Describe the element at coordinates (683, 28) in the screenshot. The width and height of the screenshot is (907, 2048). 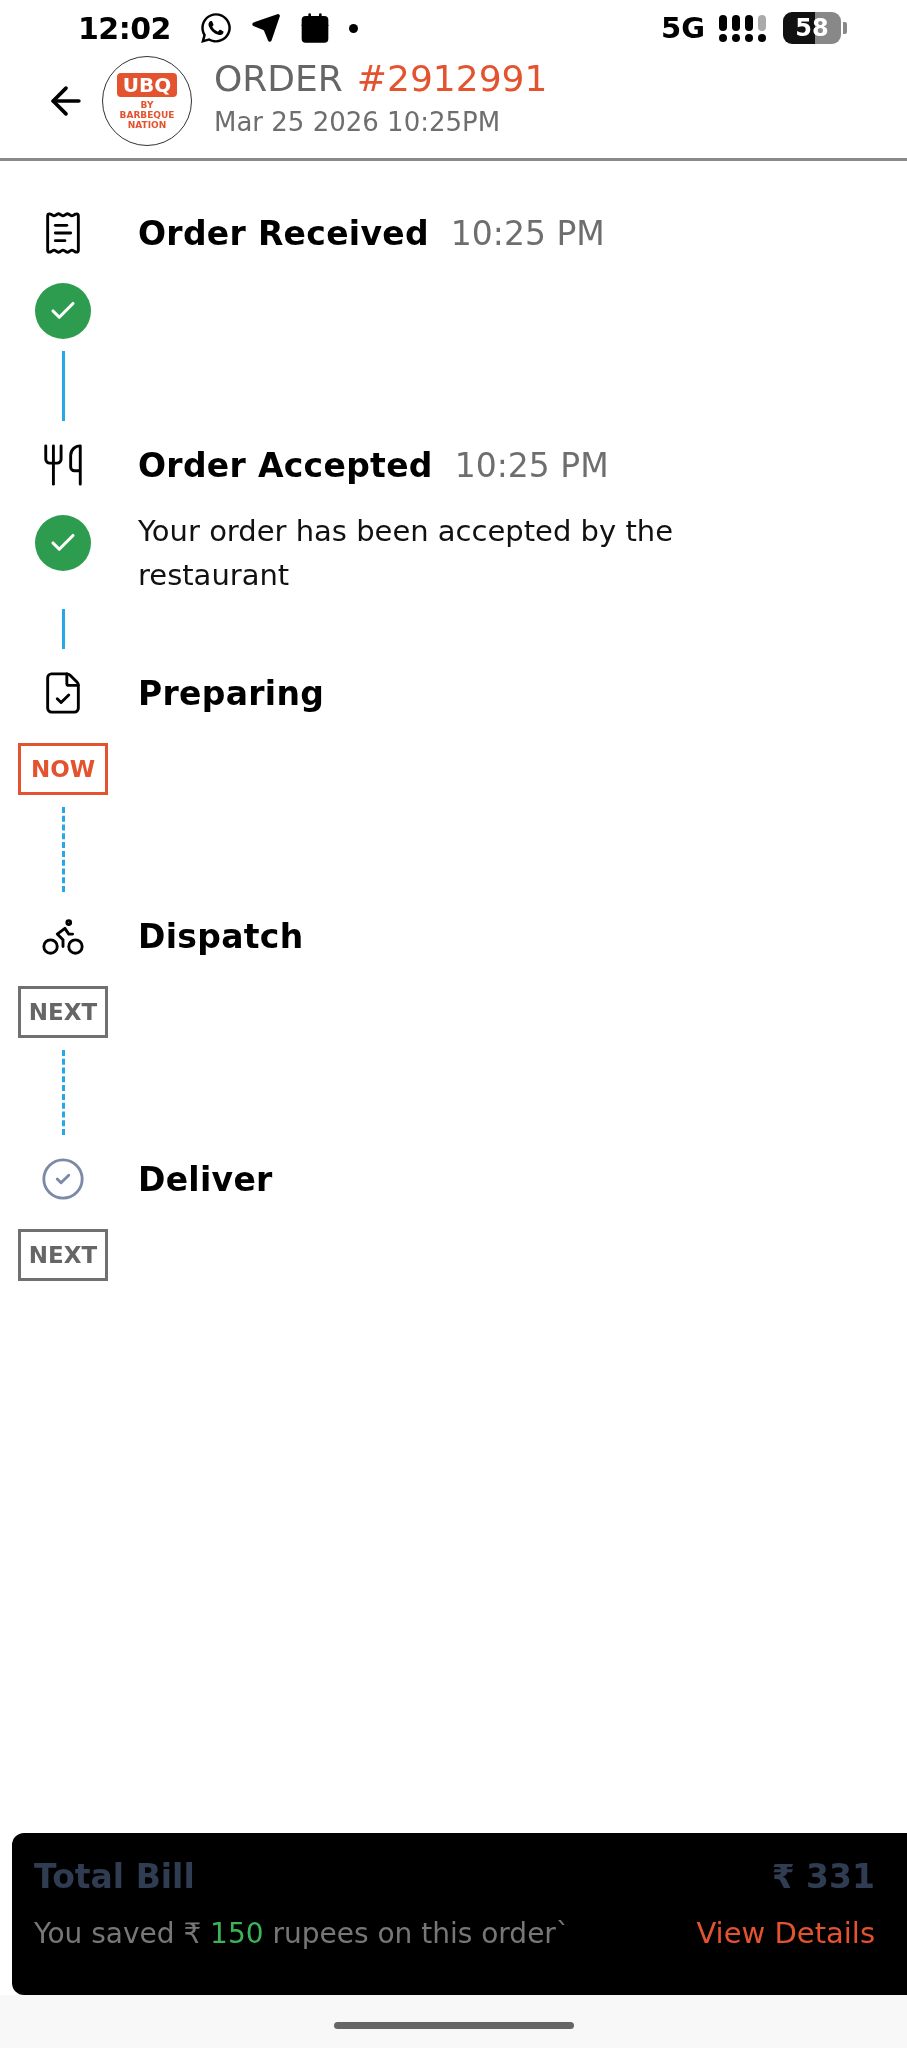
I see `network-type: 5G` at that location.